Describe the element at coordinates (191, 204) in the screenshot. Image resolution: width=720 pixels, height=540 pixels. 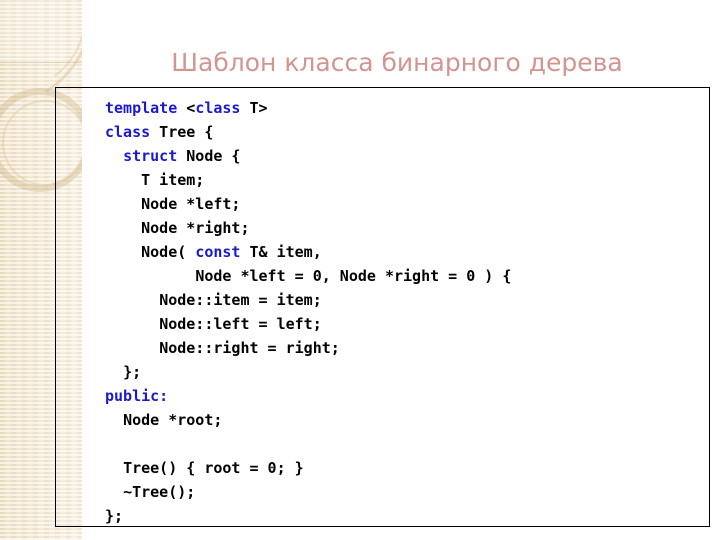
I see `code-text: Node *left;` at that location.